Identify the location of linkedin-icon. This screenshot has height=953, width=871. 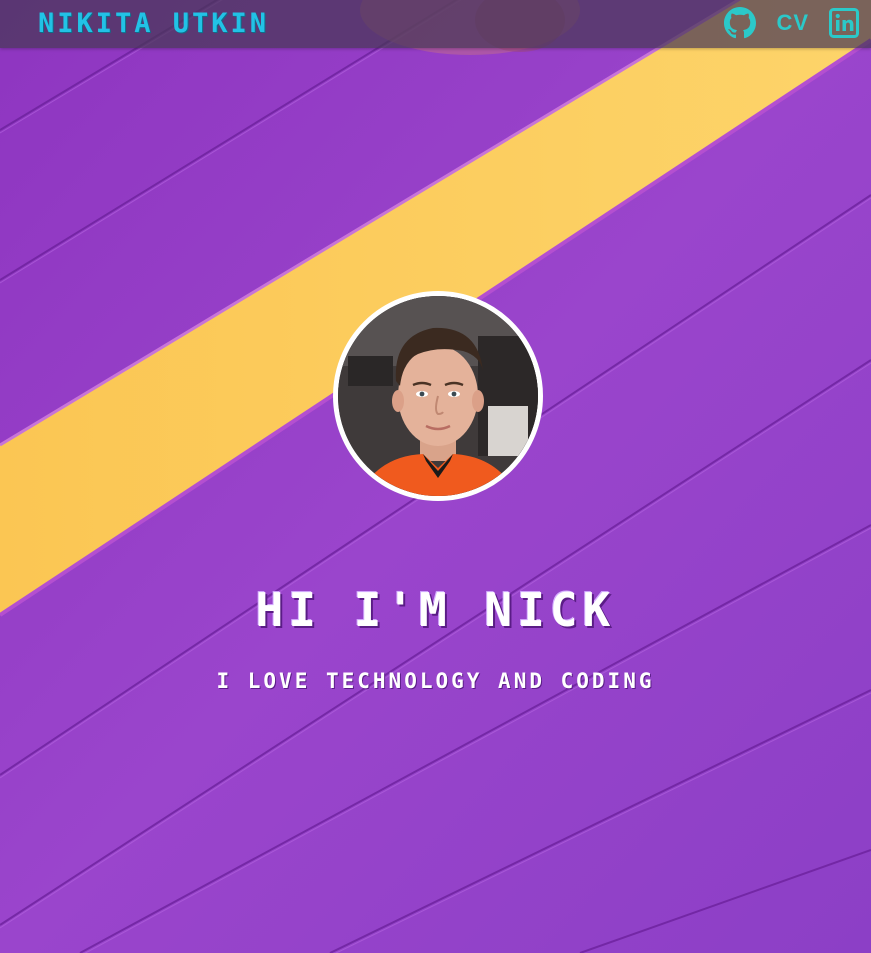
(844, 23).